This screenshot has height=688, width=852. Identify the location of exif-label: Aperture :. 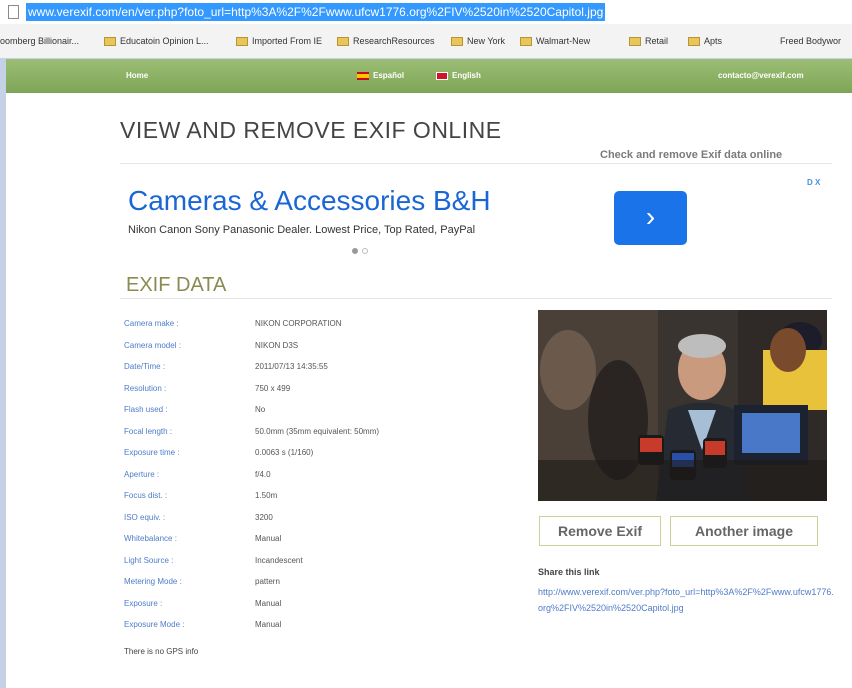
(142, 474).